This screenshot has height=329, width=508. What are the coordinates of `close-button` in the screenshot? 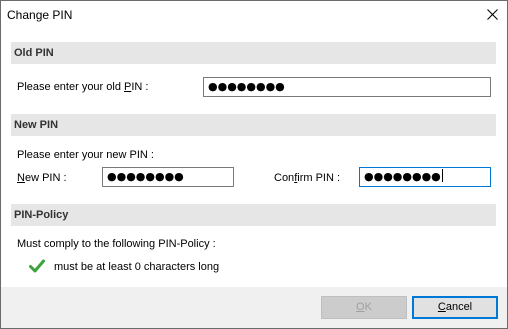 It's located at (492, 15).